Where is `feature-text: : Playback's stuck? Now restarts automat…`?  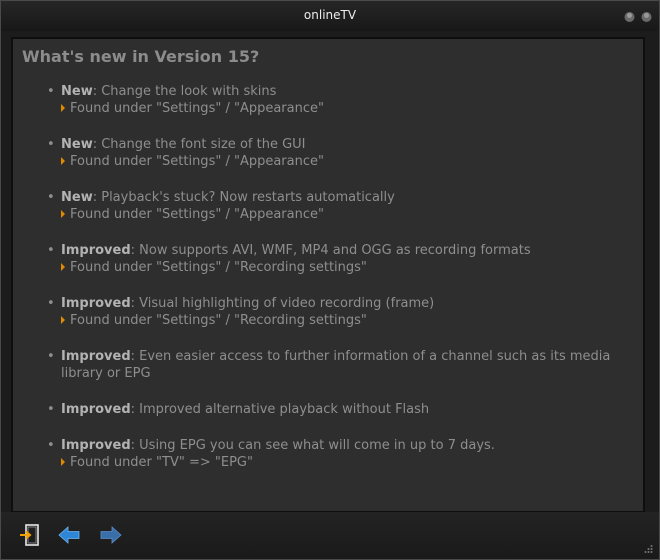 feature-text: : Playback's stuck? Now restarts automat… is located at coordinates (243, 197).